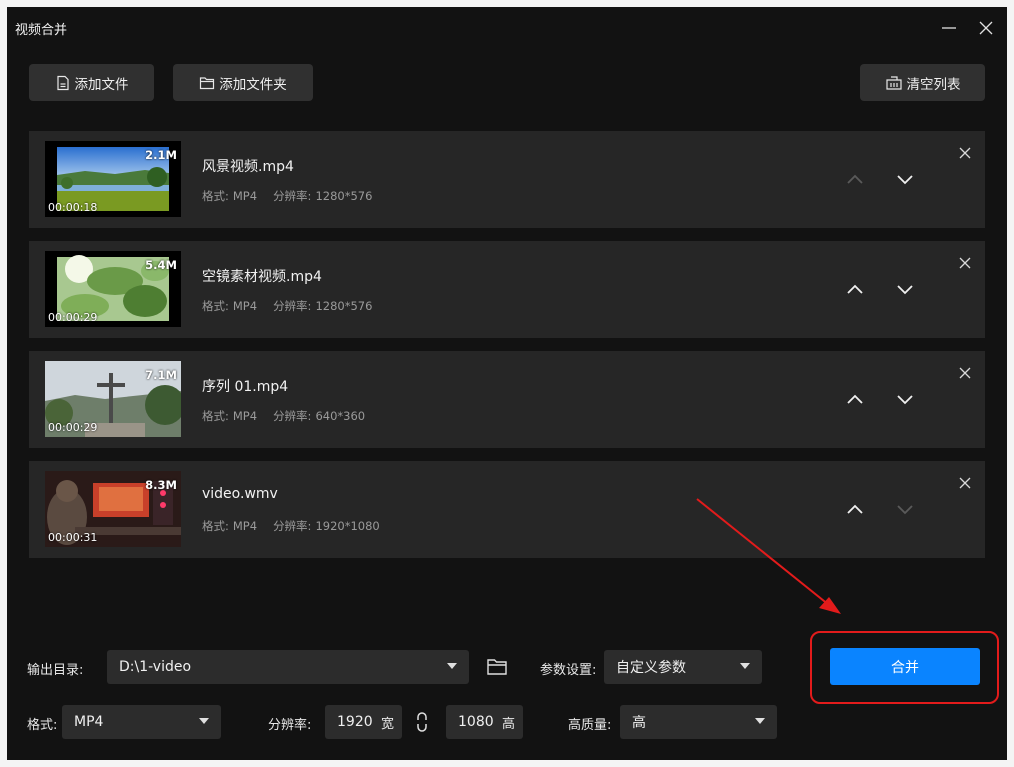 This screenshot has height=767, width=1014. I want to click on file-duration: 00:00:18, so click(73, 207).